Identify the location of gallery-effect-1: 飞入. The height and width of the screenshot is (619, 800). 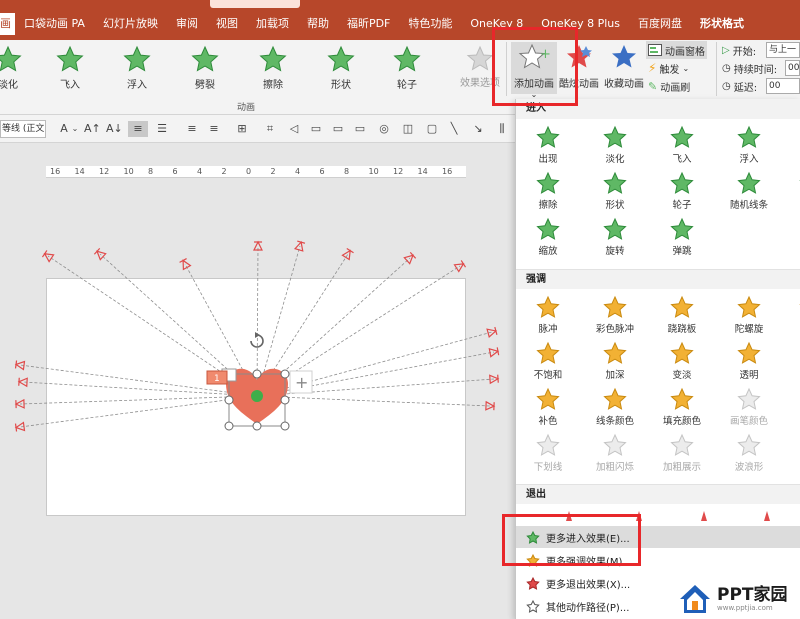
(70, 68).